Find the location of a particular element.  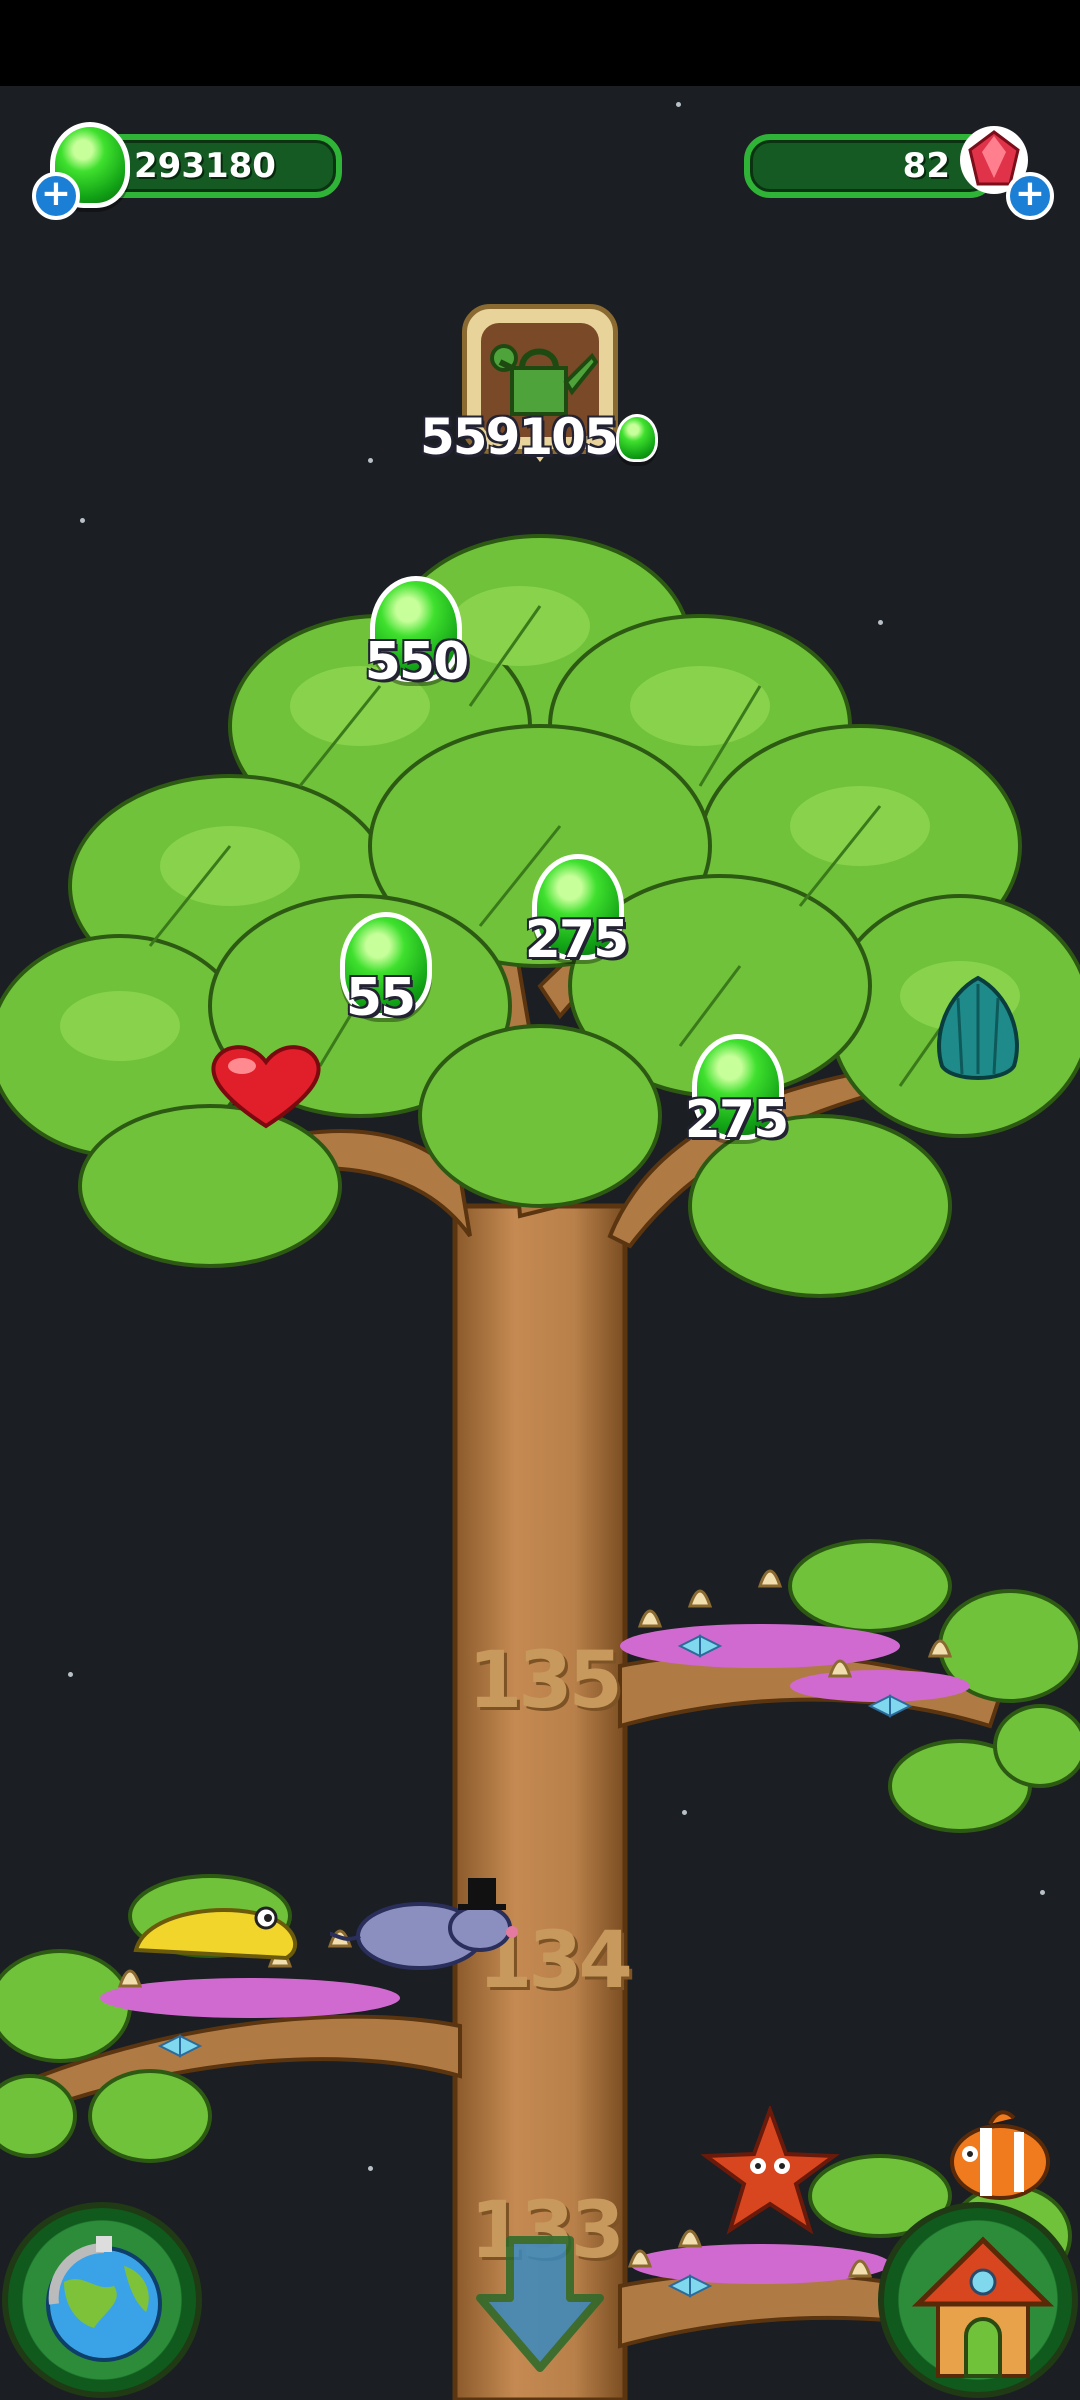

add-gems-button: + is located at coordinates (1030, 196).